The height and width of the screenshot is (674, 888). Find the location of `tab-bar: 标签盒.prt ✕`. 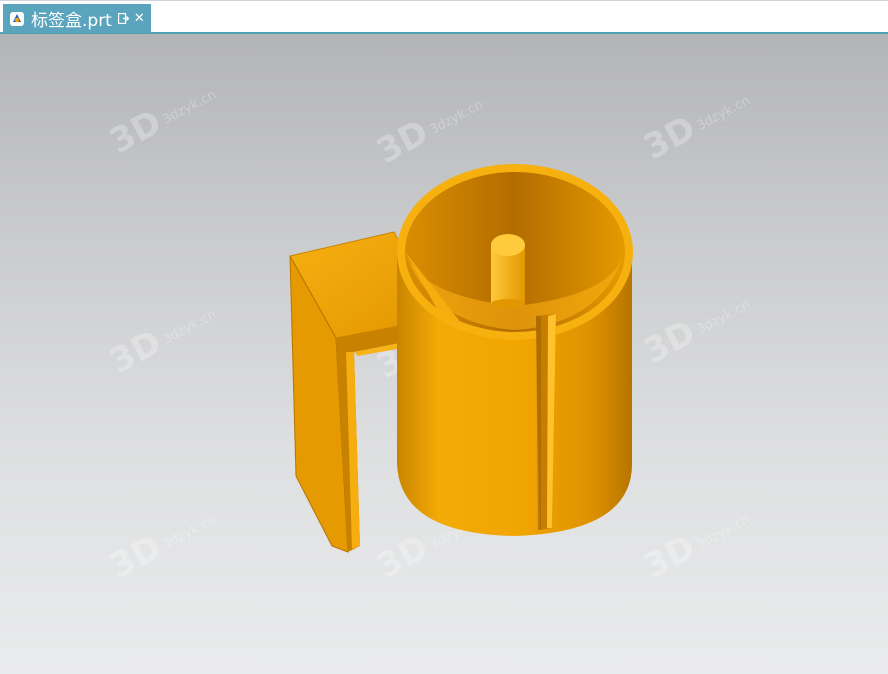

tab-bar: 标签盒.prt ✕ is located at coordinates (444, 17).